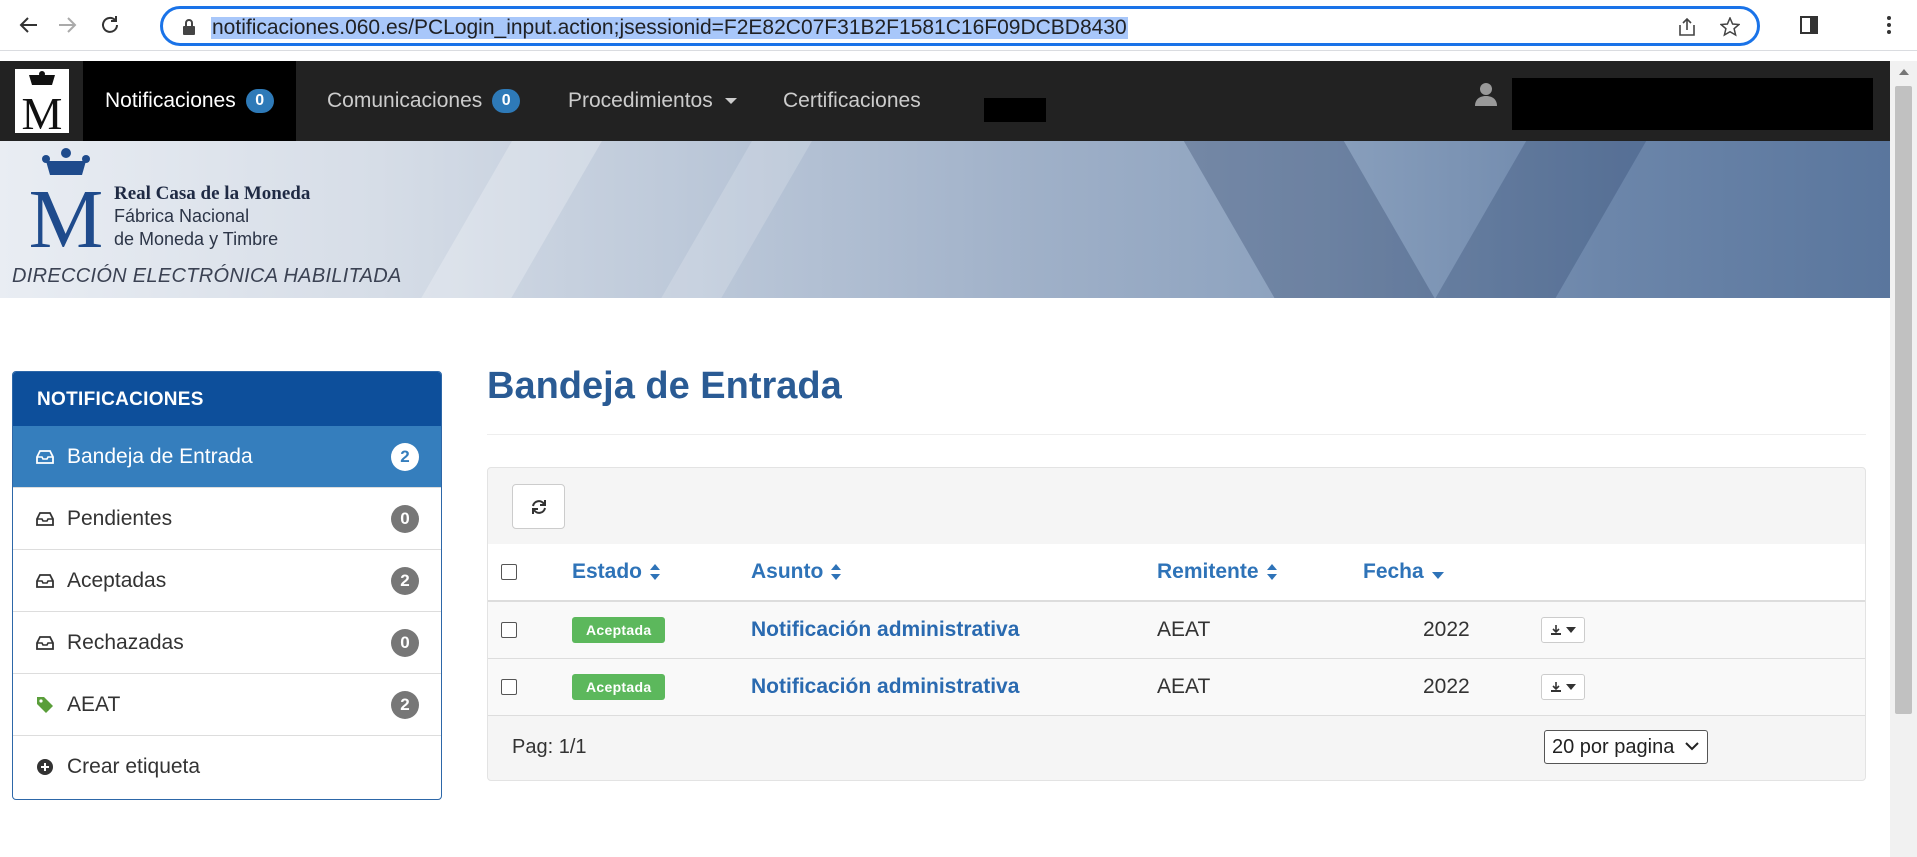 This screenshot has width=1917, height=857. I want to click on nav-comunicaciones: Comunicaciones 0, so click(423, 101).